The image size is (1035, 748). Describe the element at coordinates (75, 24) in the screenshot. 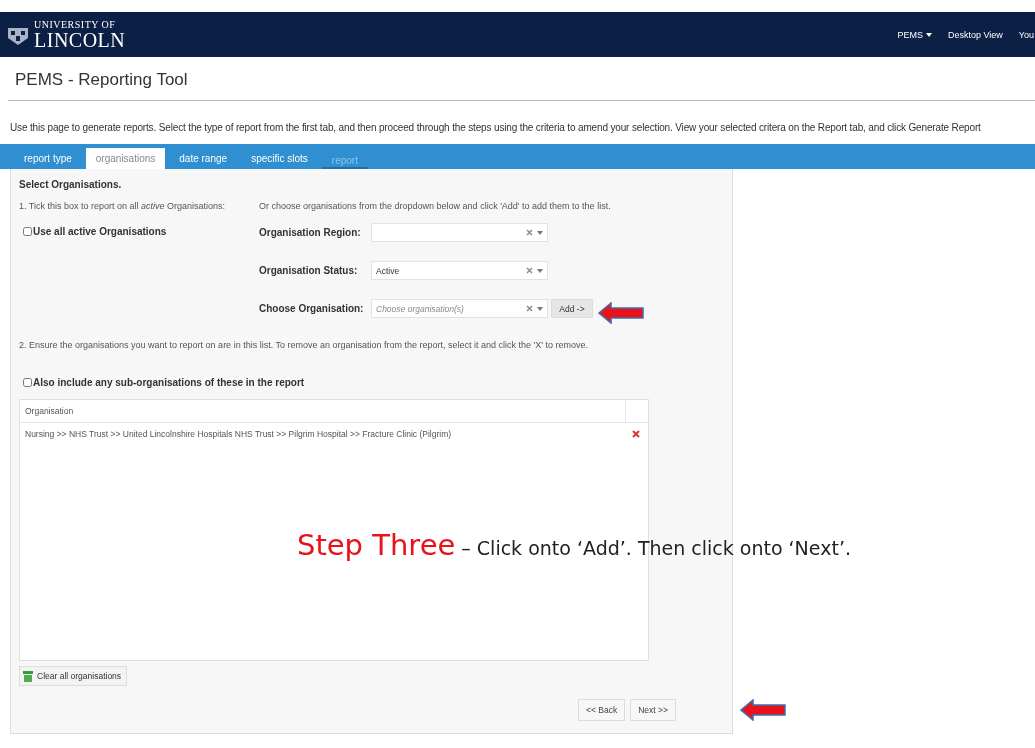

I see `logo-text: UNIVERSITY OF` at that location.